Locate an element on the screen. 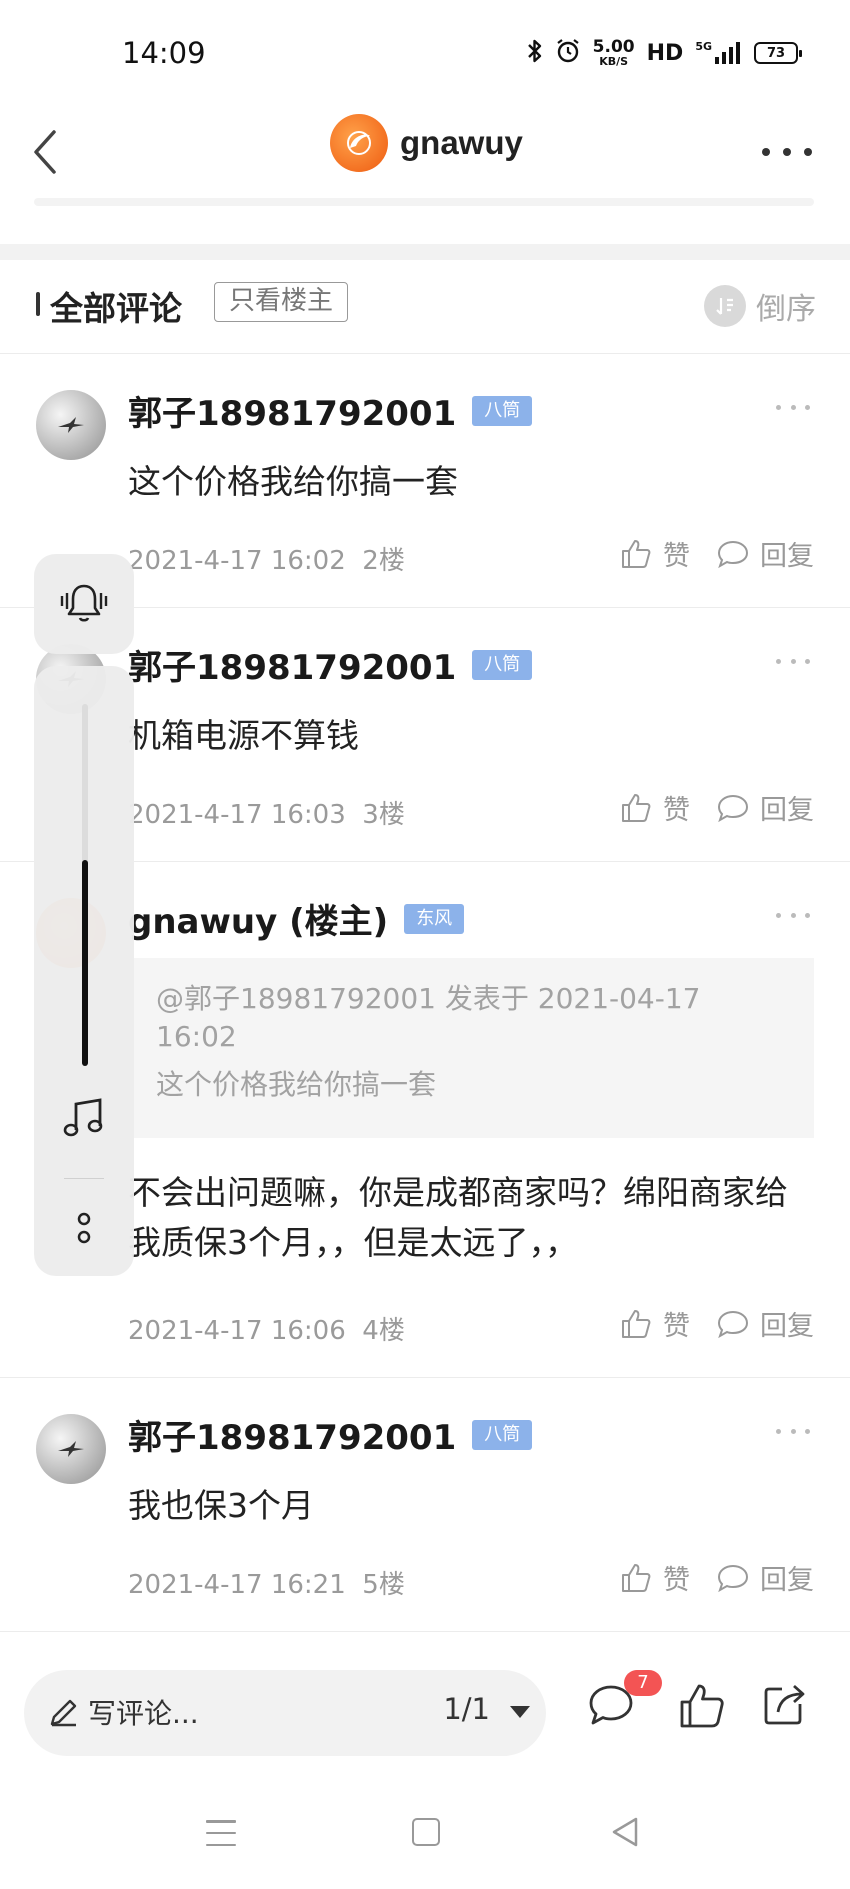 This screenshot has width=850, height=1889. comment-text: 不会出问题嘛，你是成都商家吗？绵阳商家给我质保3个月，，但是太远了，， is located at coordinates (458, 1217).